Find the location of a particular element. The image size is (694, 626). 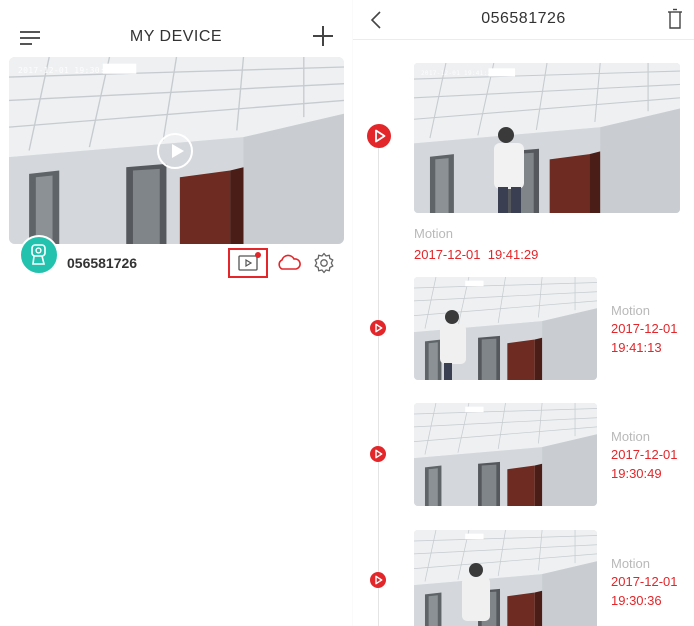

cloud-icon is located at coordinates (289, 262).